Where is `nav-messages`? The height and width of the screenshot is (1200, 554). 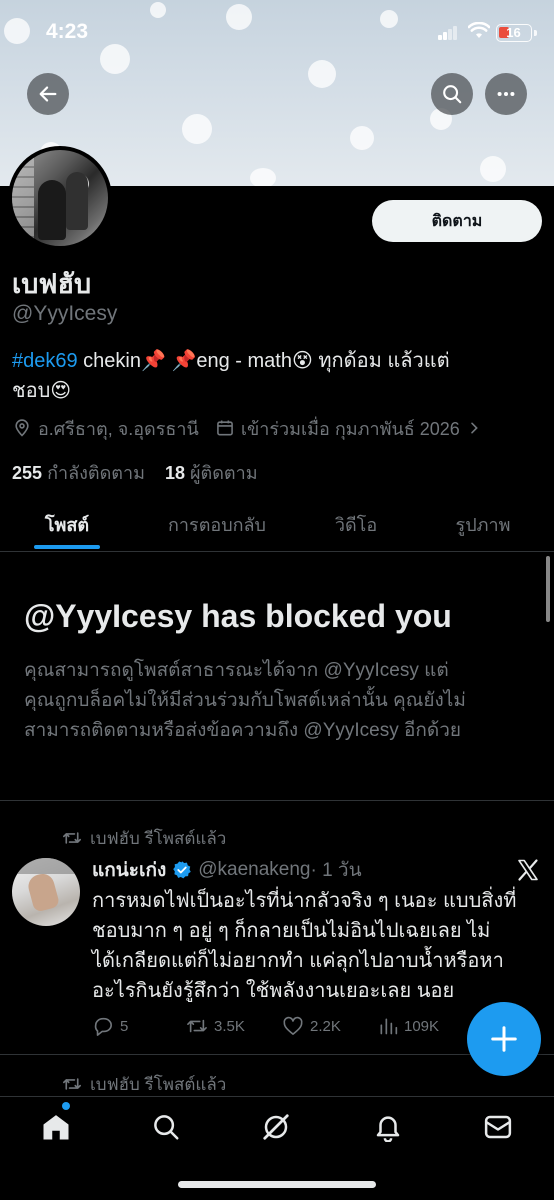
nav-messages is located at coordinates (498, 1127).